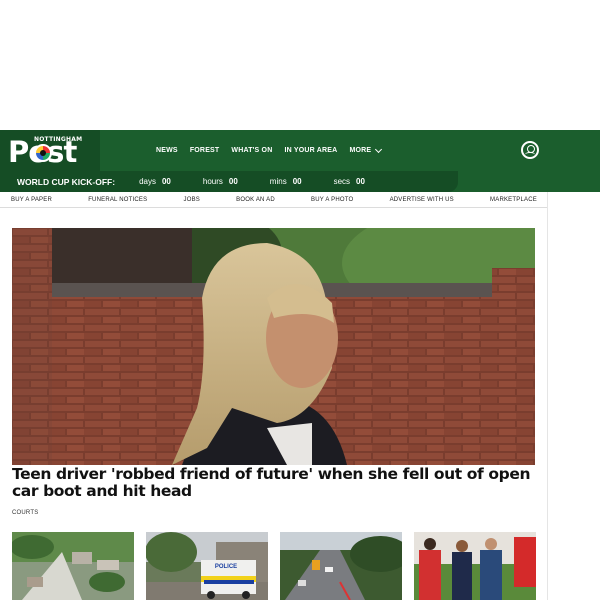 The width and height of the screenshot is (600, 600). I want to click on countdown-days-value: 00, so click(166, 181).